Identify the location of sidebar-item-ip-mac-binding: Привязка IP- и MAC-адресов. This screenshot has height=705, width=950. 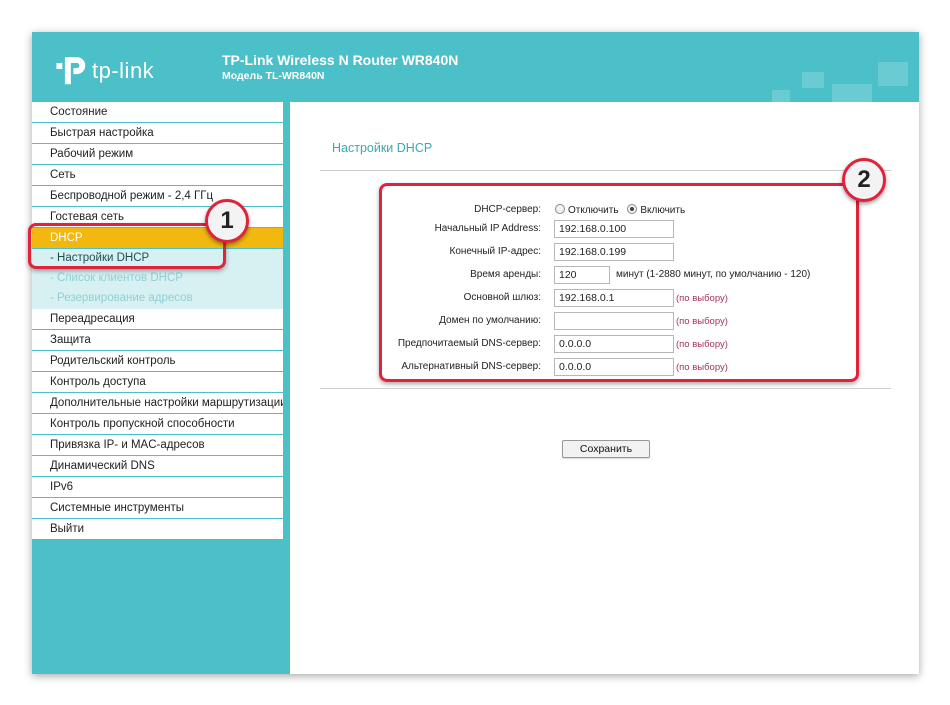
(157, 445).